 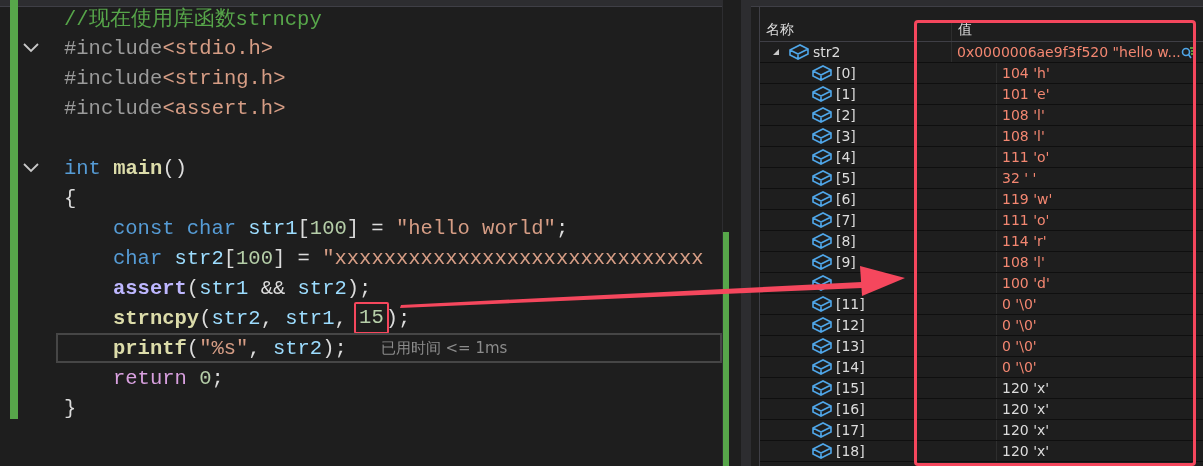 What do you see at coordinates (70, 408) in the screenshot?
I see `code-token: }` at bounding box center [70, 408].